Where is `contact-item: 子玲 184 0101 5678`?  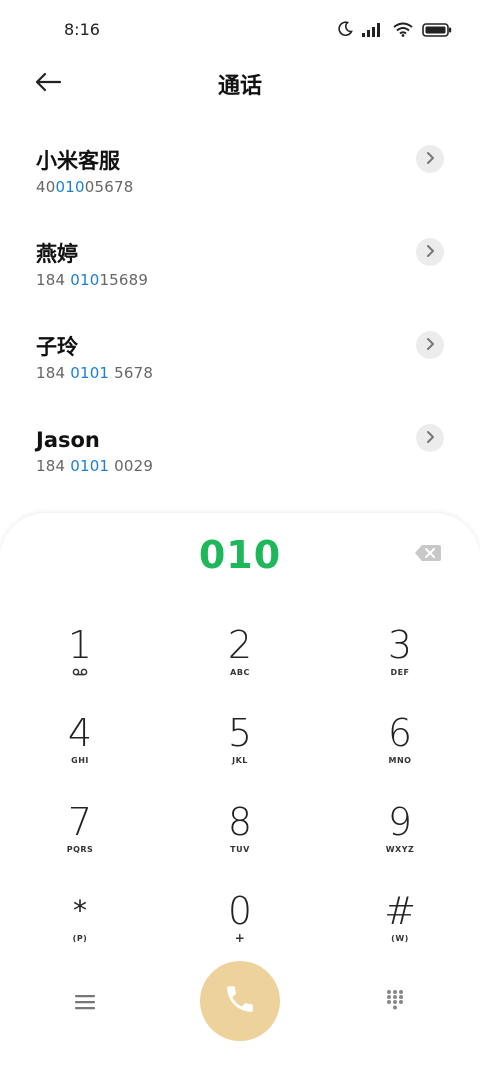
contact-item: 子玲 184 0101 5678 is located at coordinates (240, 367).